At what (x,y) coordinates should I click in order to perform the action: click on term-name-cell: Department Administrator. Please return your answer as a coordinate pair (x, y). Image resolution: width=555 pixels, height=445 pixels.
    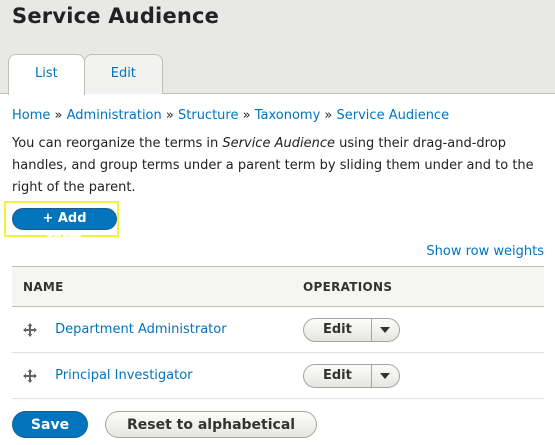
    Looking at the image, I should click on (157, 329).